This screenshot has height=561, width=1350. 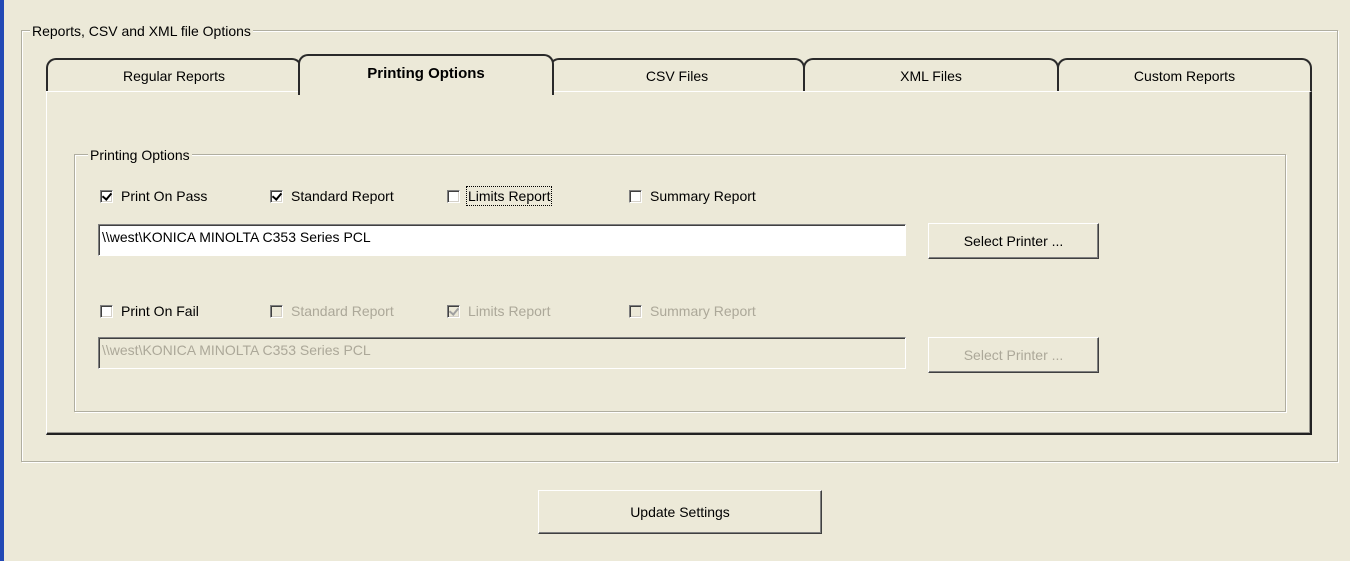 I want to click on reports-options-group-title: Reports, CSV and XML file Options, so click(x=141, y=31).